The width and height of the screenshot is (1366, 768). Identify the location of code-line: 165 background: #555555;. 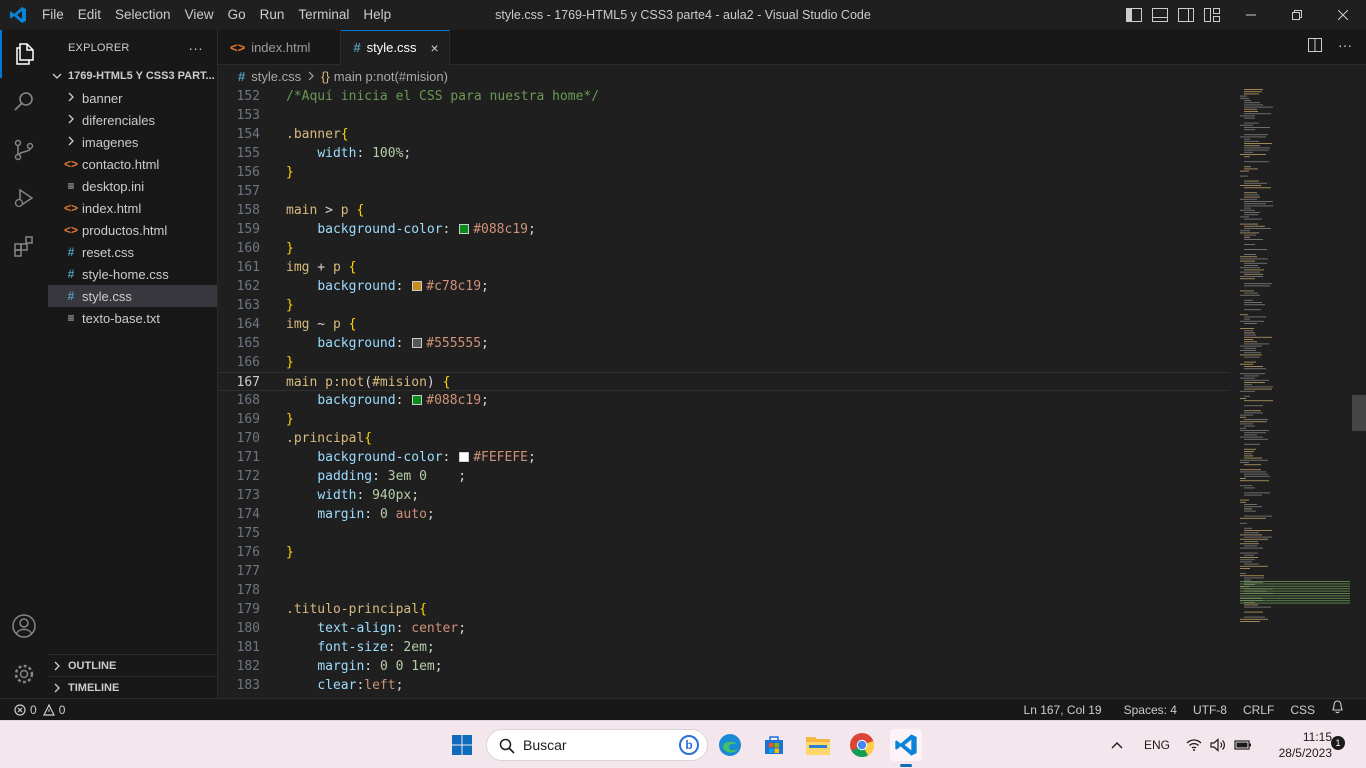
(724, 343).